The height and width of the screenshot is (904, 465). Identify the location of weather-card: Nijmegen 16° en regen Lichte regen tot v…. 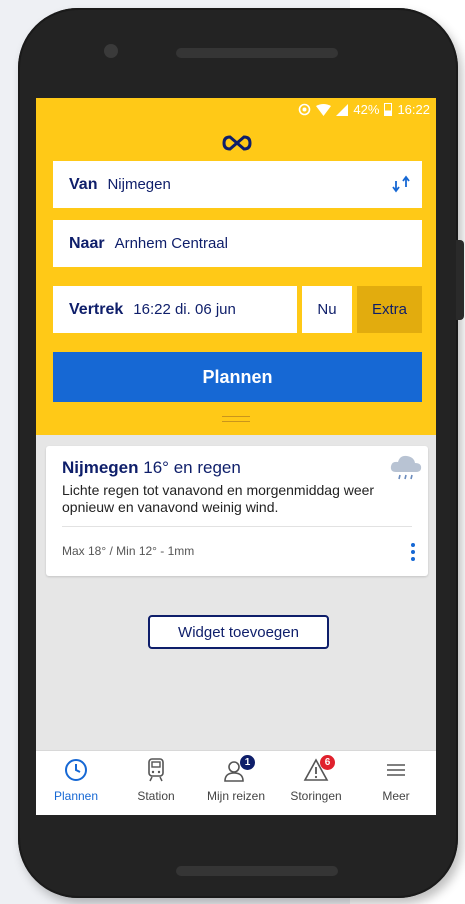
(237, 511).